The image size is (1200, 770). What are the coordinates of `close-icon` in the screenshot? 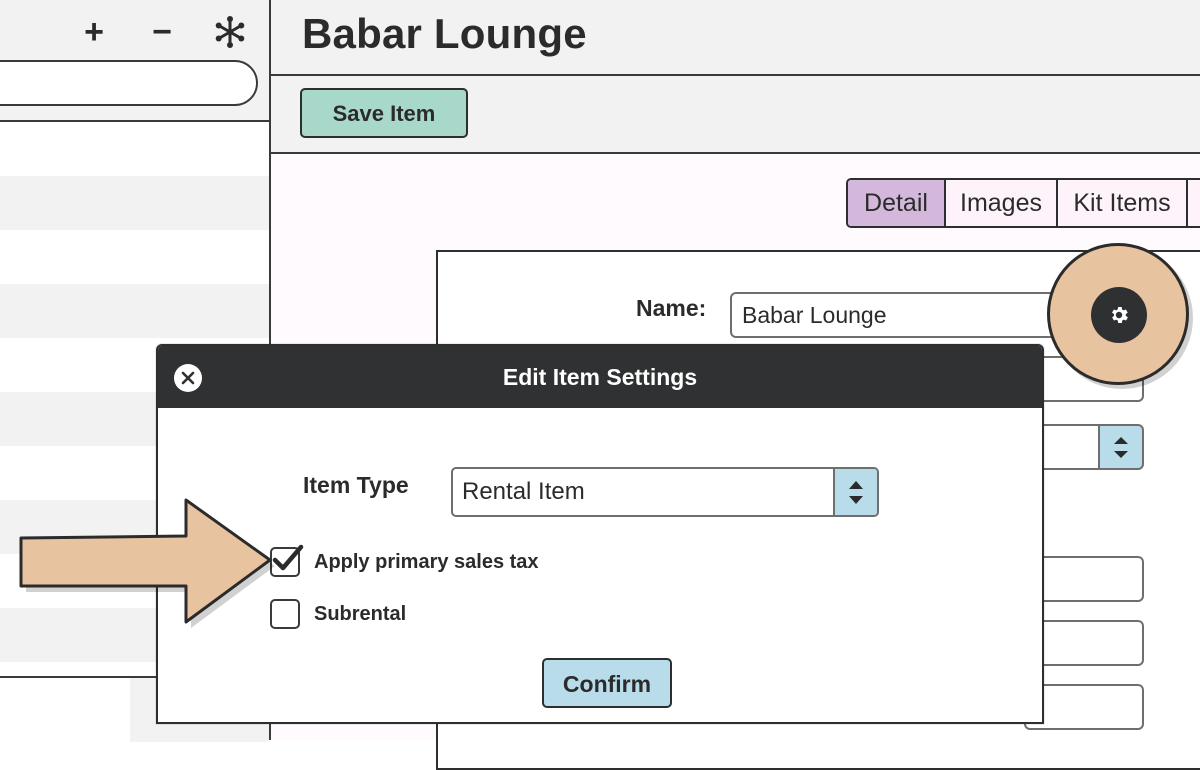 It's located at (188, 378).